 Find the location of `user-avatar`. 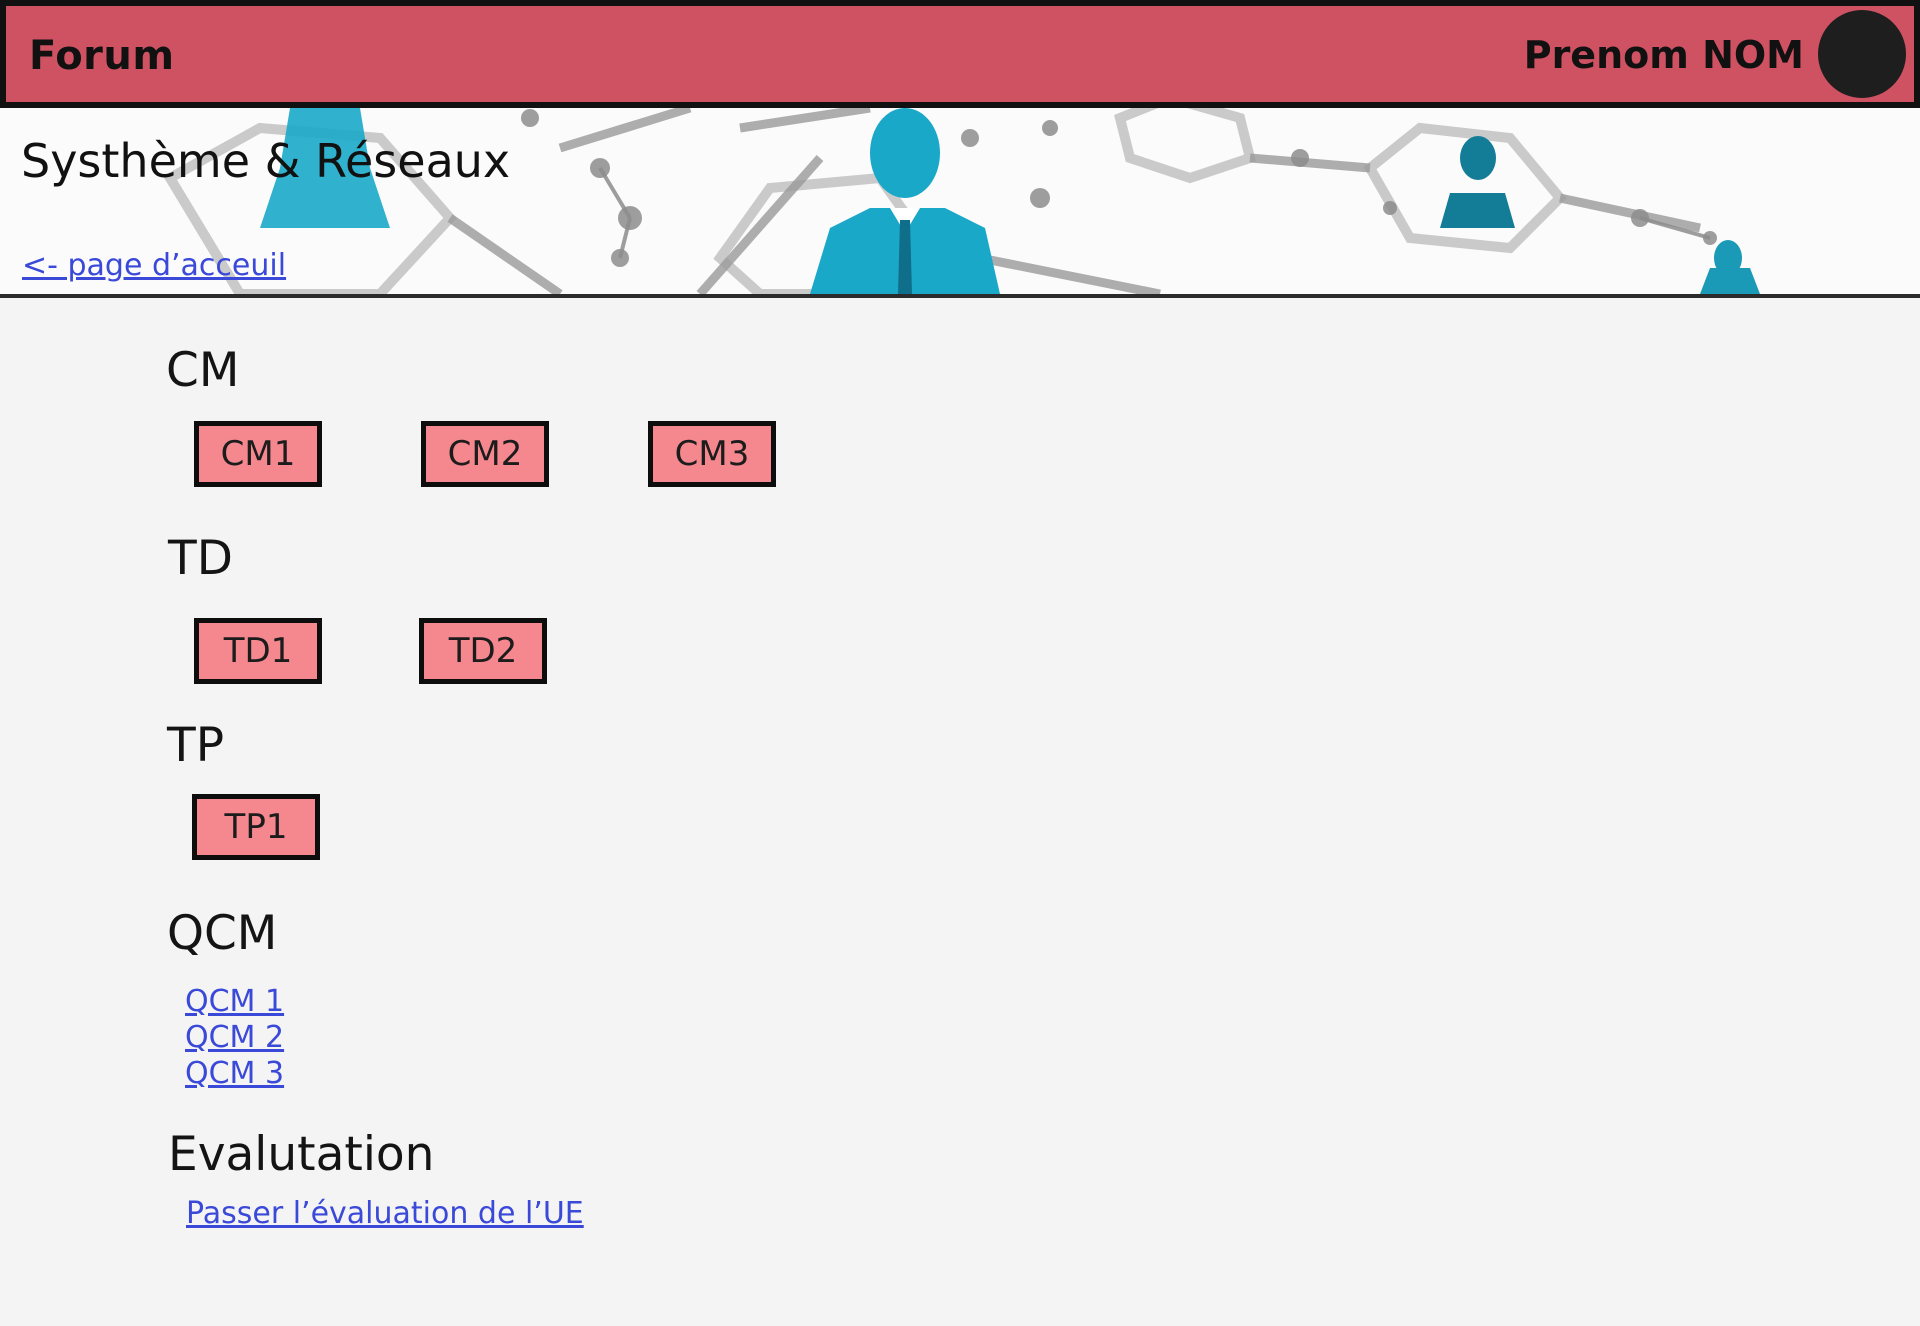

user-avatar is located at coordinates (1862, 54).